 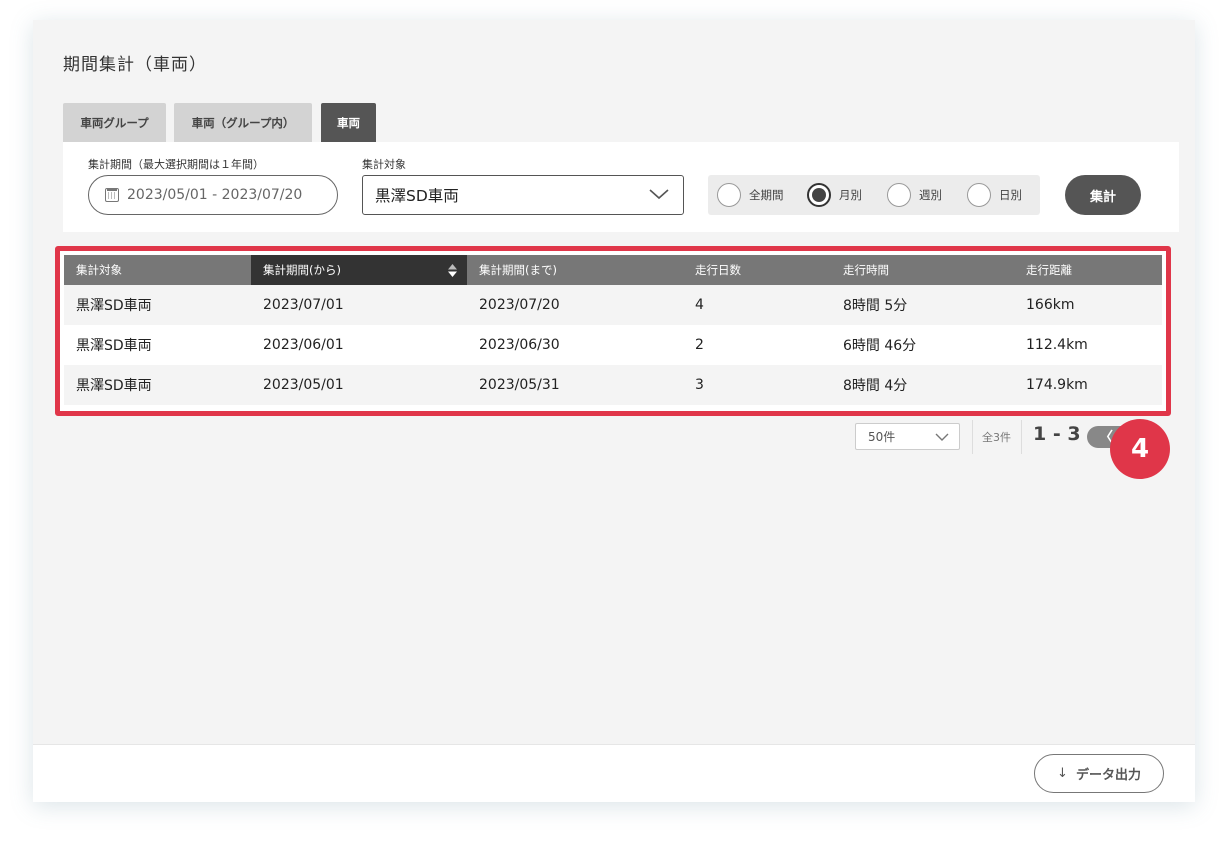 I want to click on calendar-icon, so click(x=112, y=195).